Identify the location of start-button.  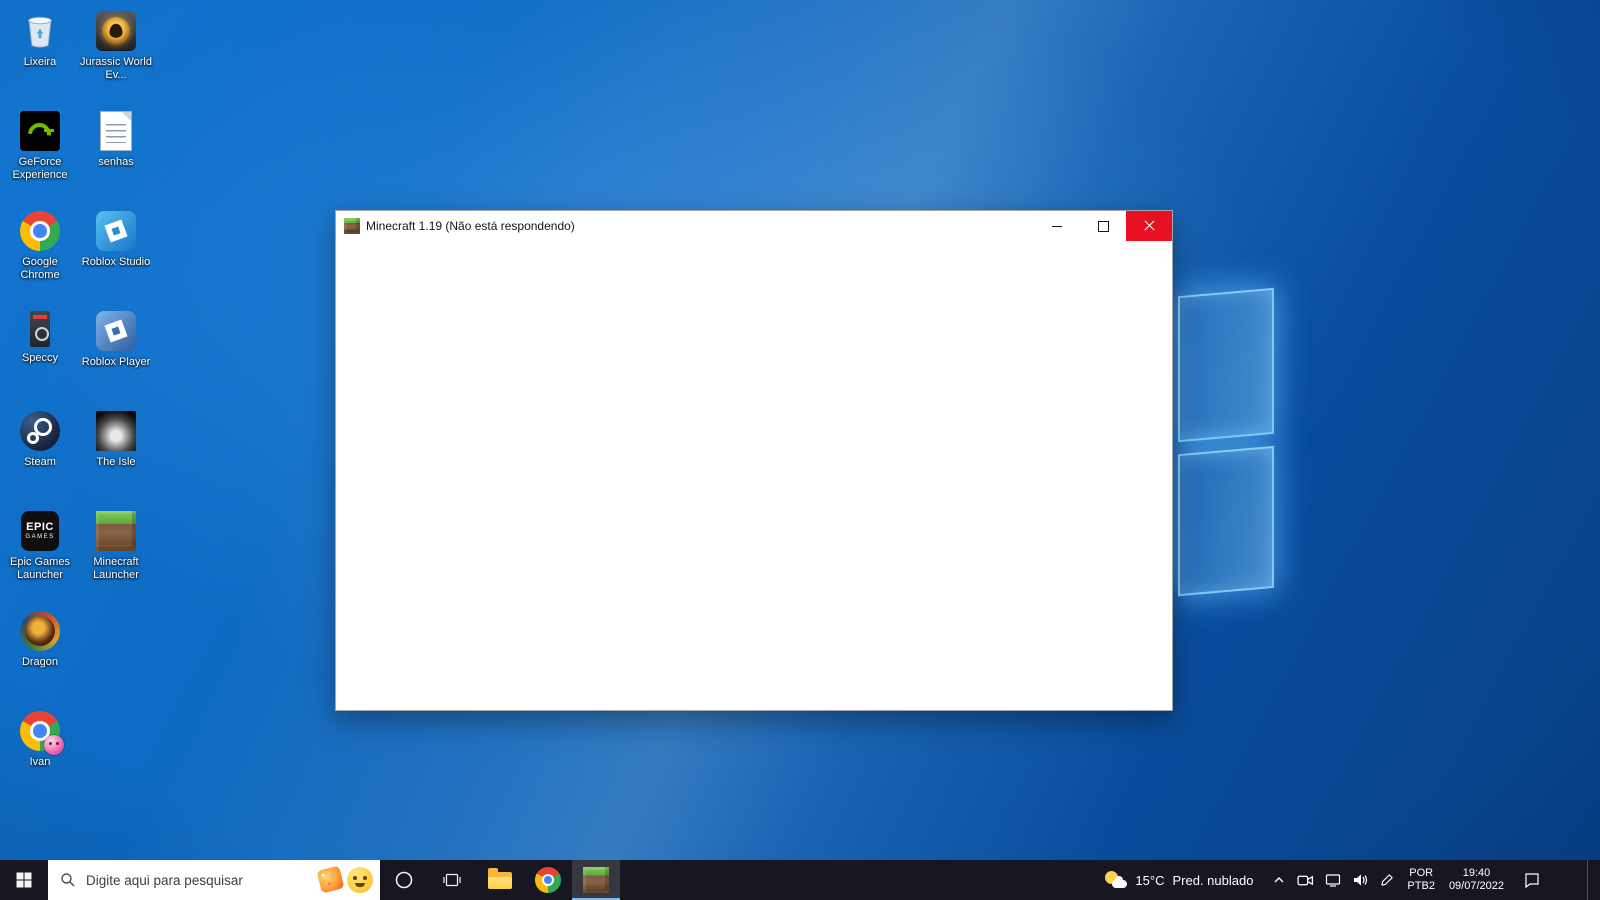
(24, 880).